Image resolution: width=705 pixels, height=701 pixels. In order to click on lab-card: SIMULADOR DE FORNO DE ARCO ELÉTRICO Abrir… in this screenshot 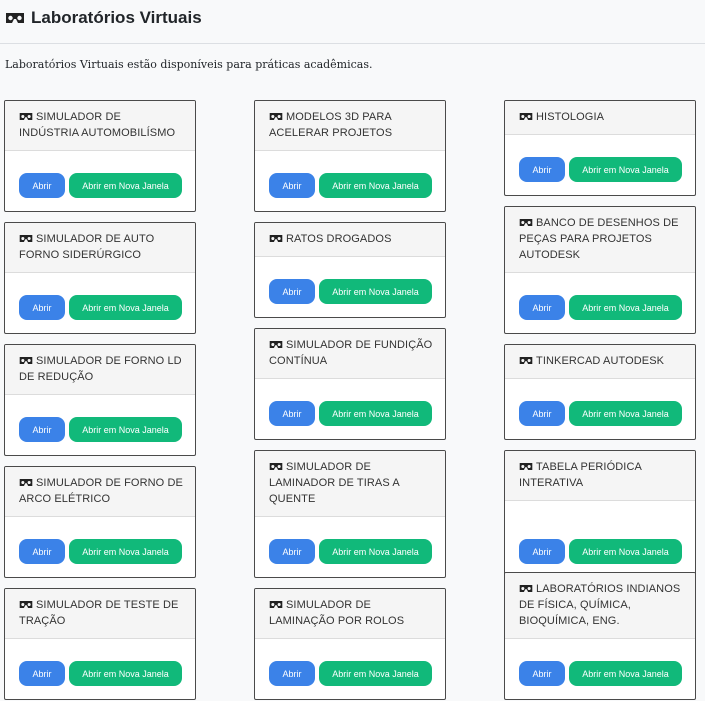, I will do `click(100, 522)`.